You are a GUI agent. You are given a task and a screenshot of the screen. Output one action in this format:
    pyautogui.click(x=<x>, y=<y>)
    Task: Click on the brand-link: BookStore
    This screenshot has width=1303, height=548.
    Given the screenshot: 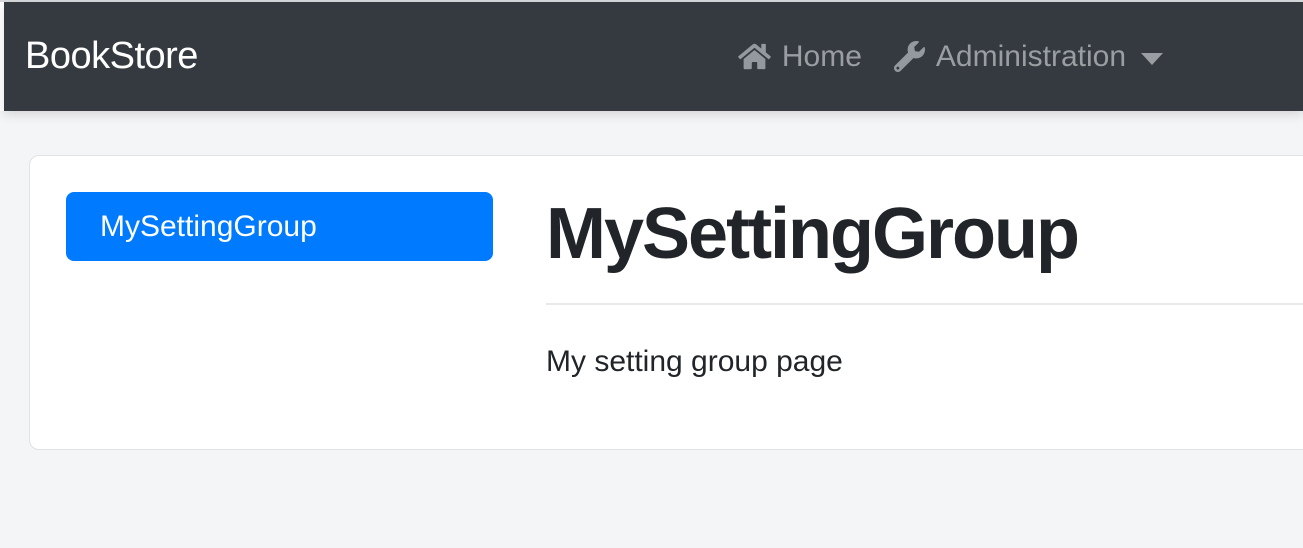 What is the action you would take?
    pyautogui.click(x=111, y=56)
    